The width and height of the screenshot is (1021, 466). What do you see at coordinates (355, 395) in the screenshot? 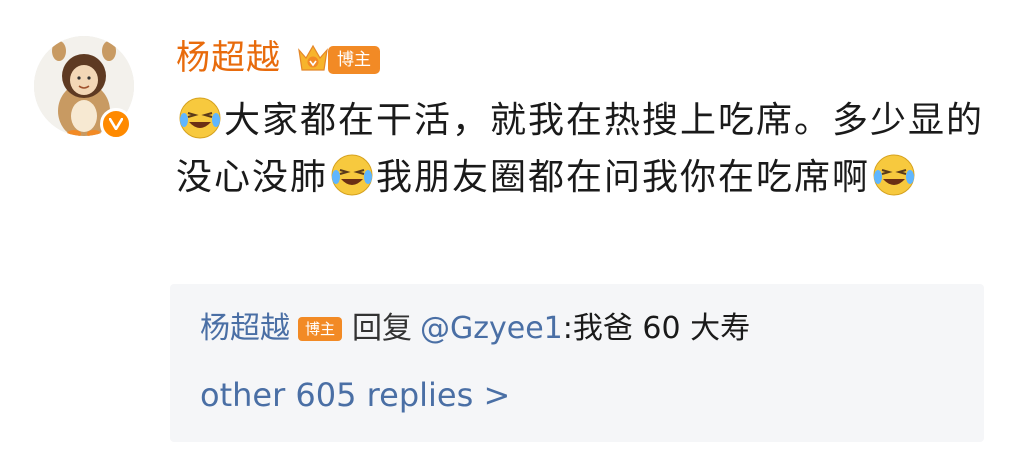
I see `more-replies-link: other 605 replies >` at bounding box center [355, 395].